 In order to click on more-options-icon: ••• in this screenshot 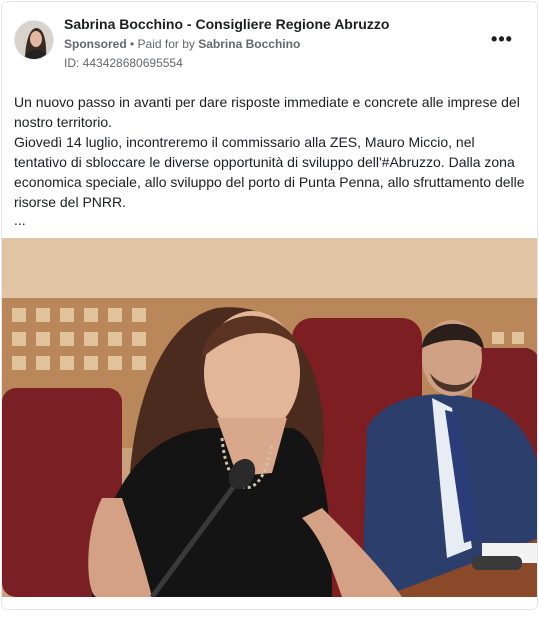, I will do `click(502, 41)`.